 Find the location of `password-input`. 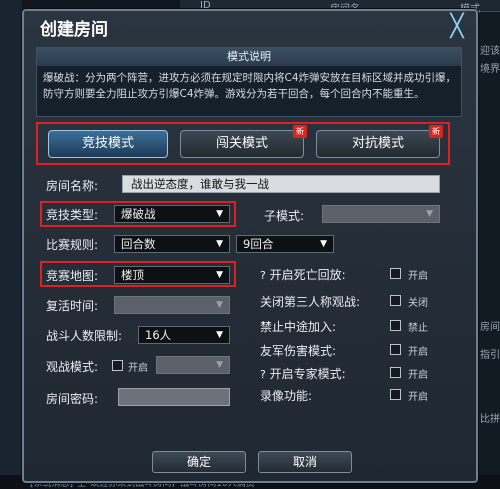

password-input is located at coordinates (174, 397).